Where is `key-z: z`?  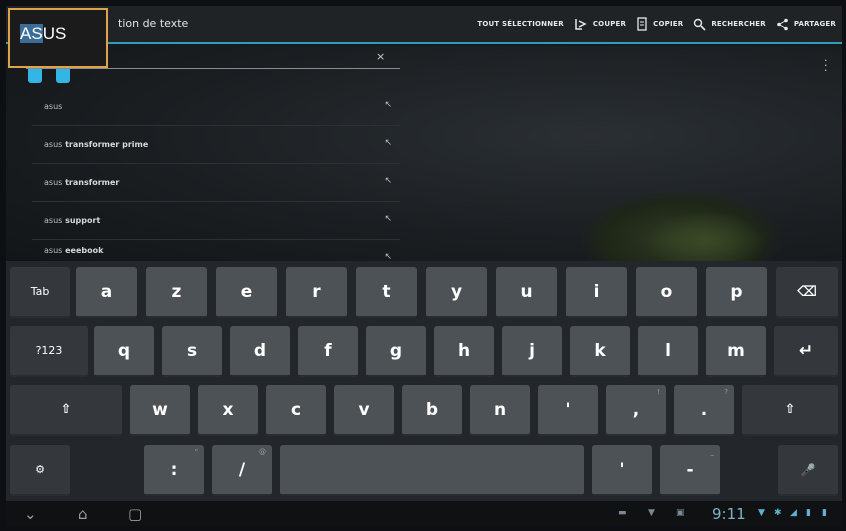 key-z: z is located at coordinates (176, 292).